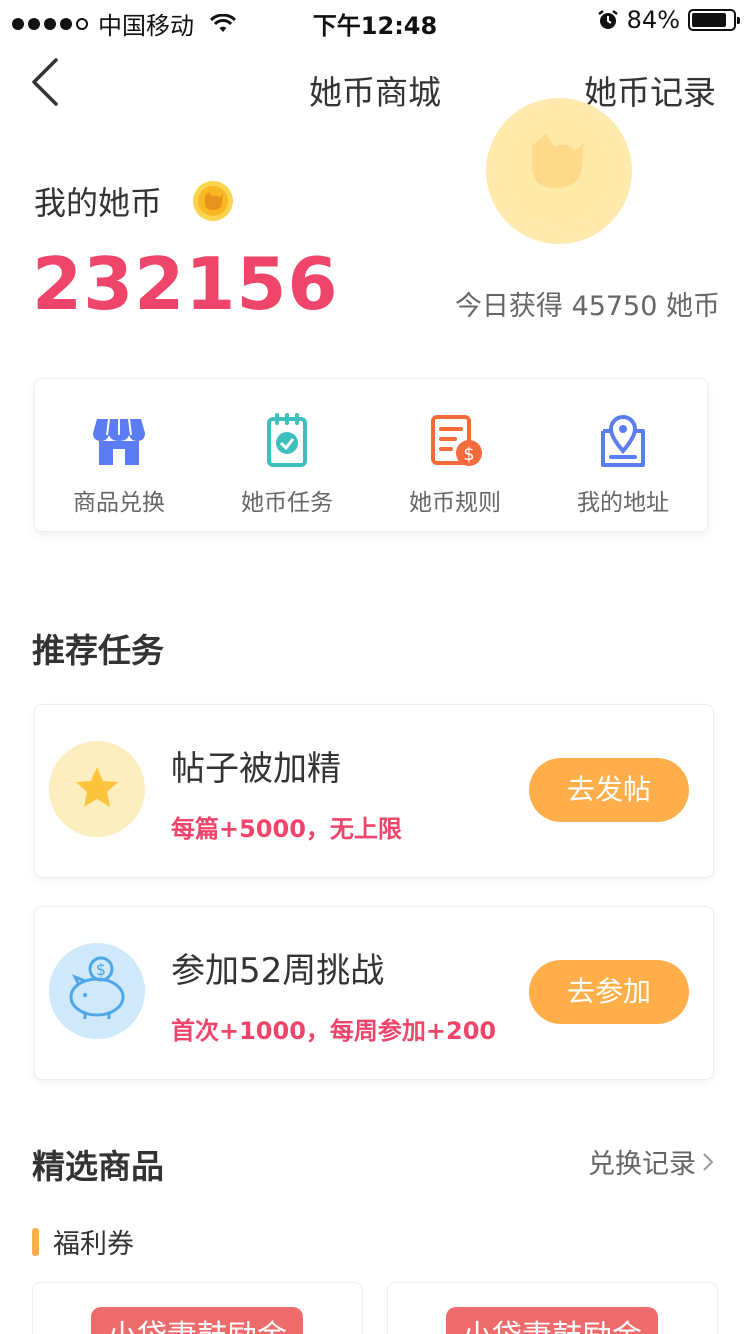 The image size is (750, 1334). Describe the element at coordinates (623, 441) in the screenshot. I see `location-pin-icon` at that location.